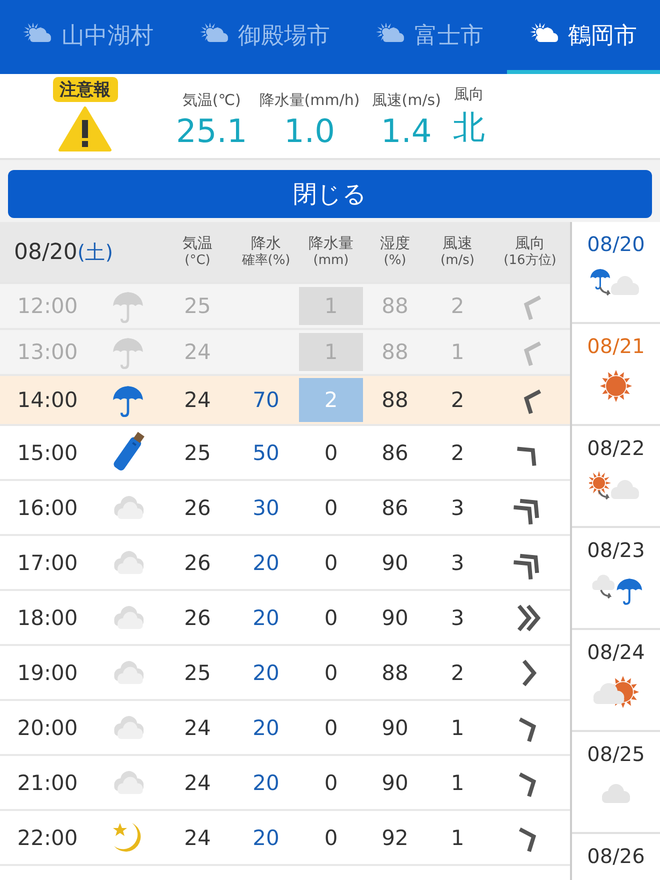 The width and height of the screenshot is (660, 880). I want to click on precipitation-amount-box: 2, so click(331, 400).